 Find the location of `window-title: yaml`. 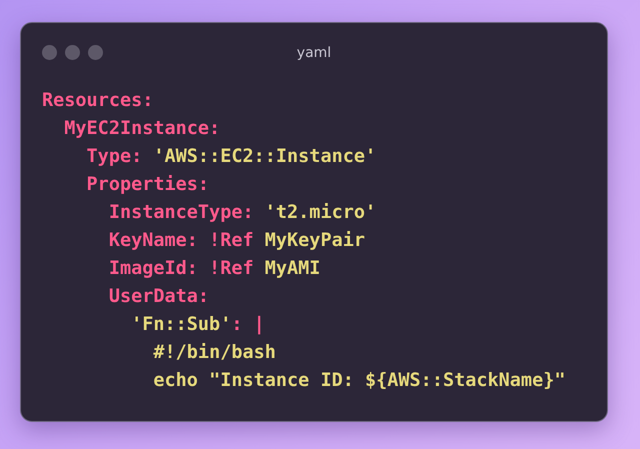

window-title: yaml is located at coordinates (314, 53).